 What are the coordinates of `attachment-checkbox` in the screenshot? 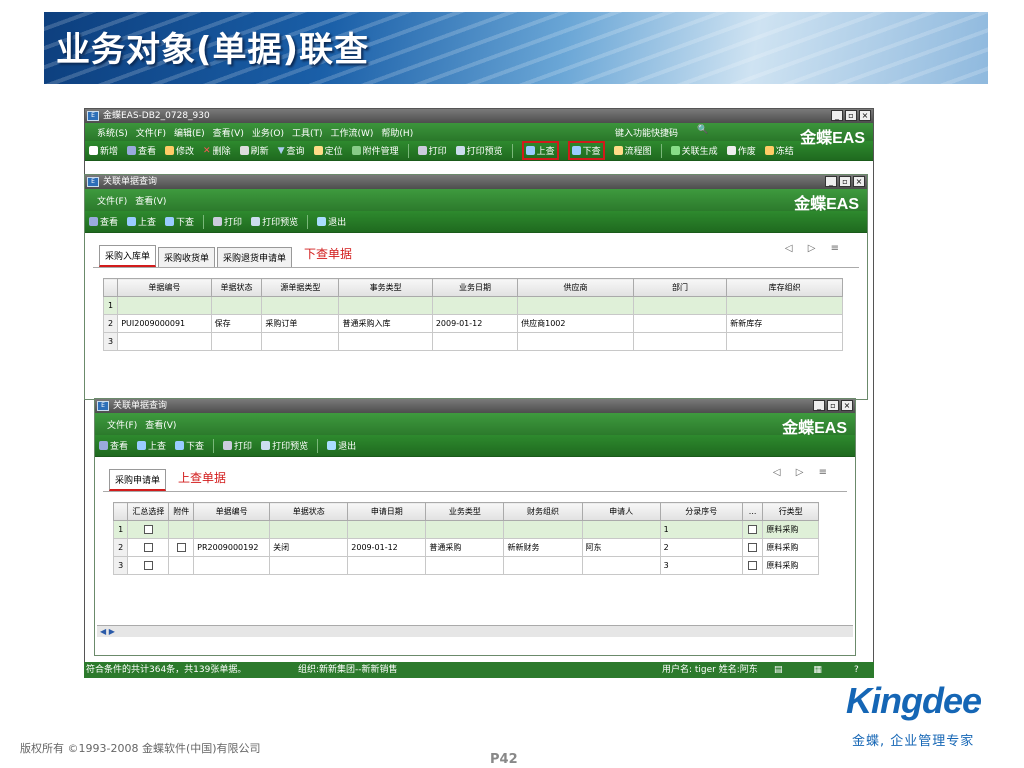 It's located at (181, 547).